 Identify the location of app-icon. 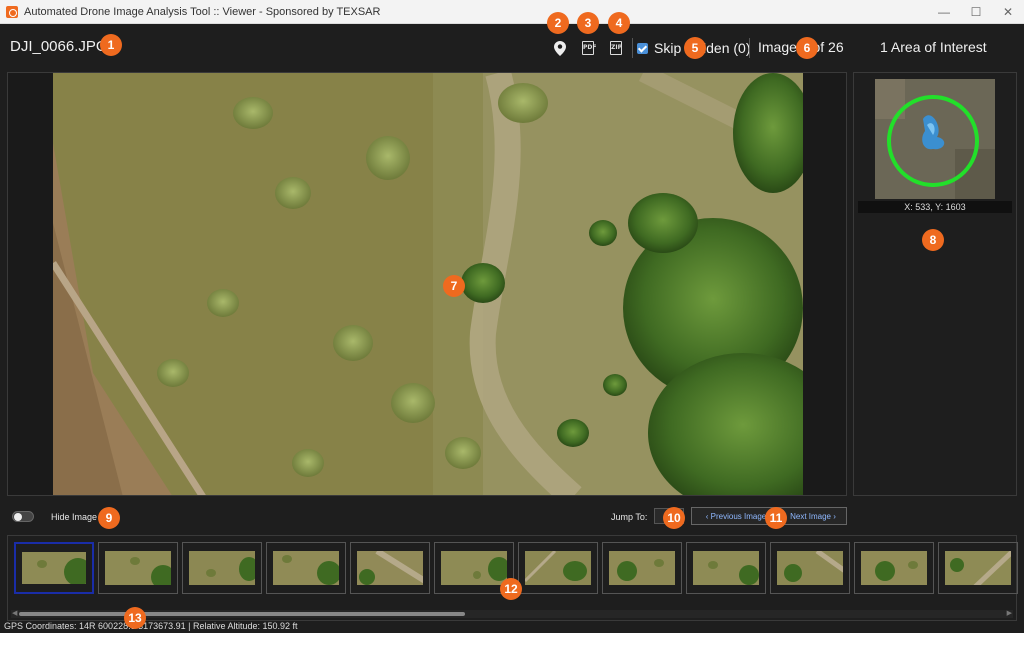
(12, 11).